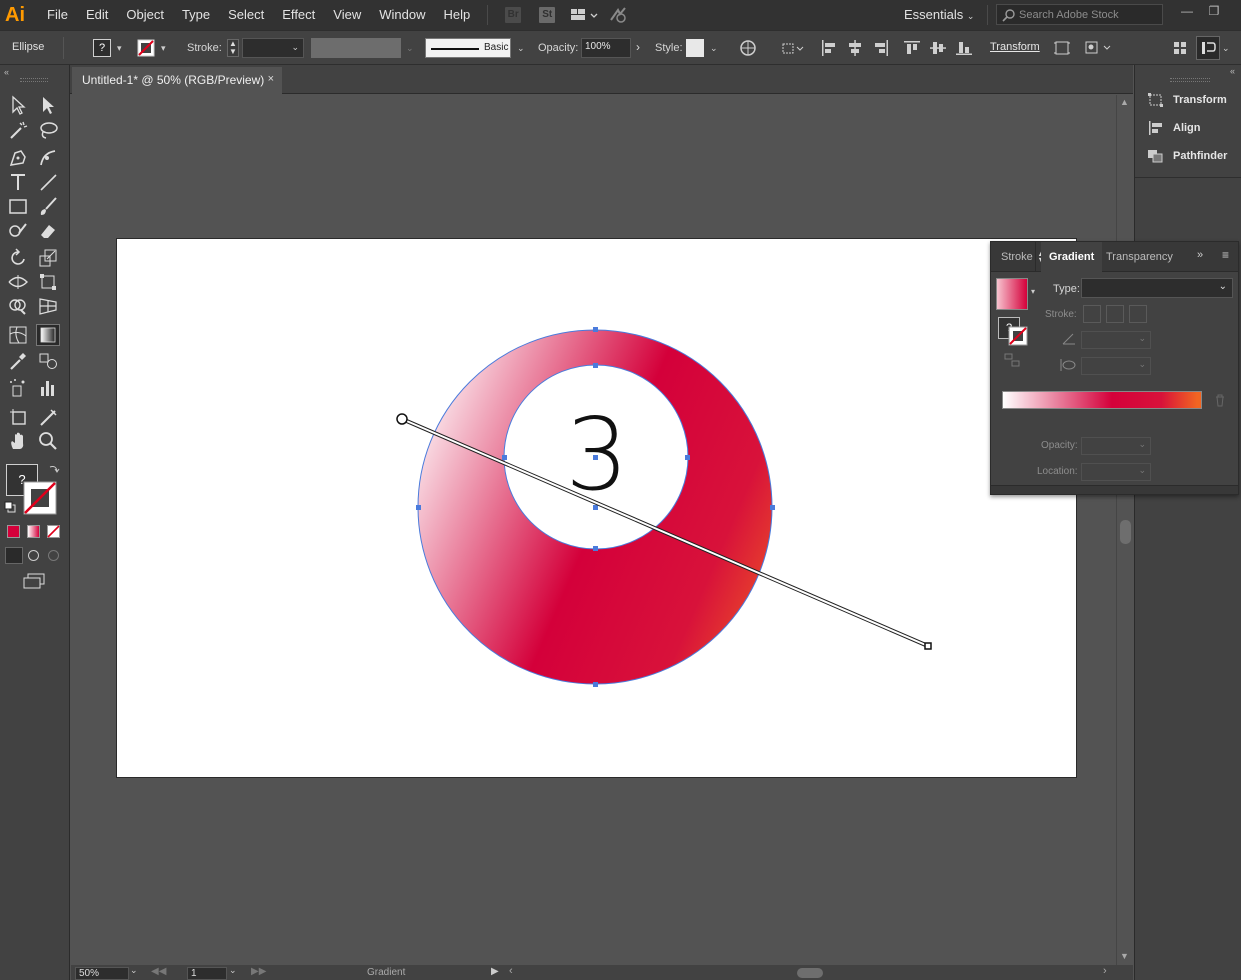  What do you see at coordinates (271, 79) in the screenshot?
I see `close-icon: ×` at bounding box center [271, 79].